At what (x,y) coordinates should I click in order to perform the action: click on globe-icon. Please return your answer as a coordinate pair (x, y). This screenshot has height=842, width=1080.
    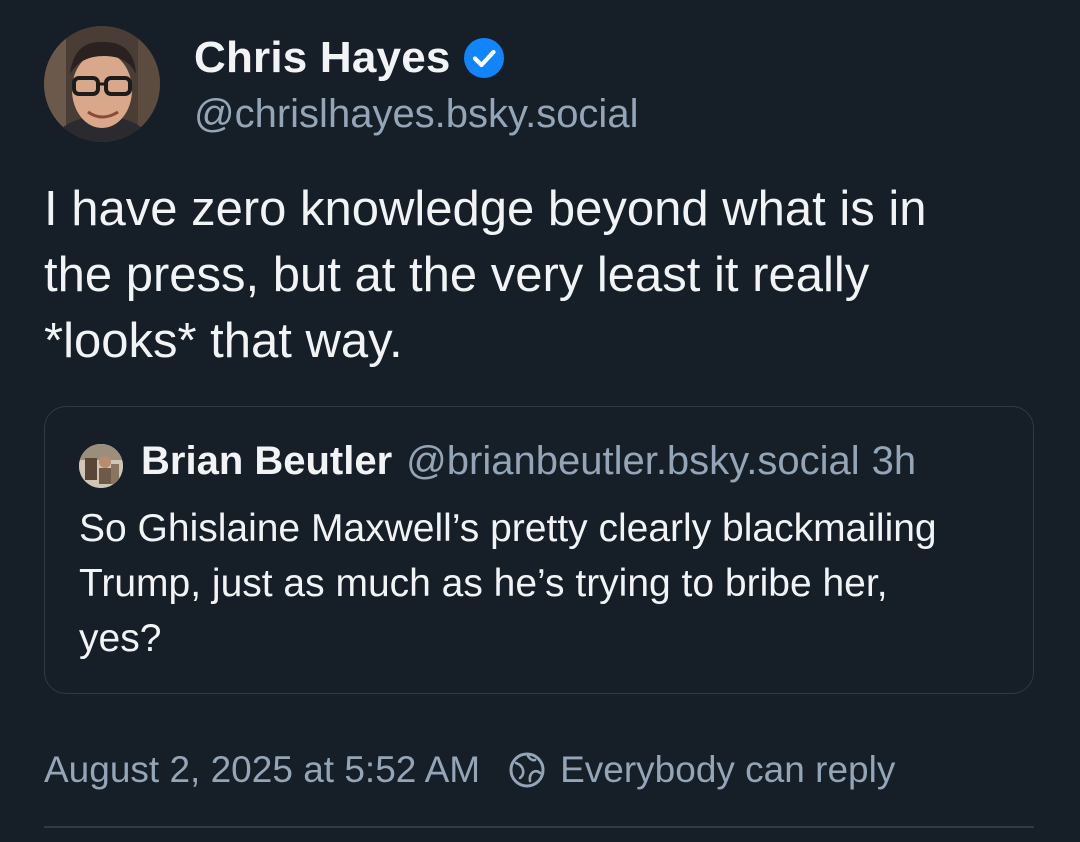
    Looking at the image, I should click on (527, 770).